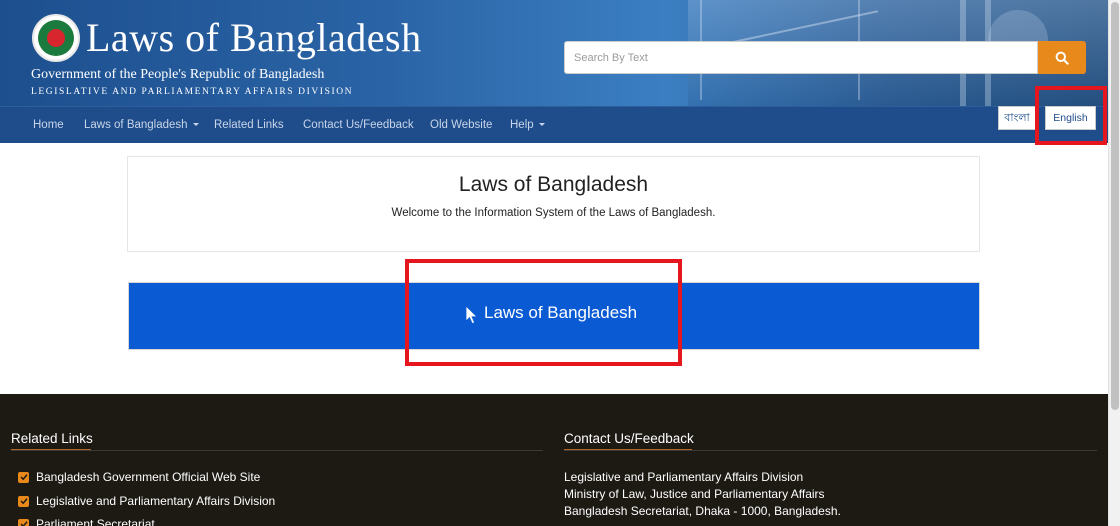 The width and height of the screenshot is (1120, 526). Describe the element at coordinates (56, 38) in the screenshot. I see `bangladesh-emblem-icon` at that location.